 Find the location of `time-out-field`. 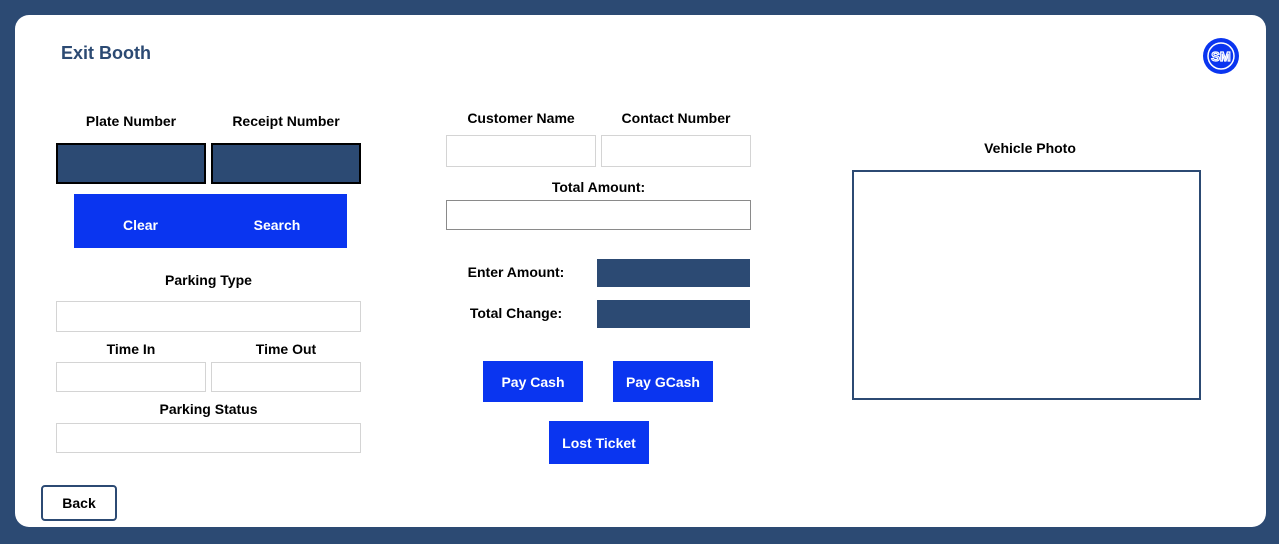

time-out-field is located at coordinates (286, 377).